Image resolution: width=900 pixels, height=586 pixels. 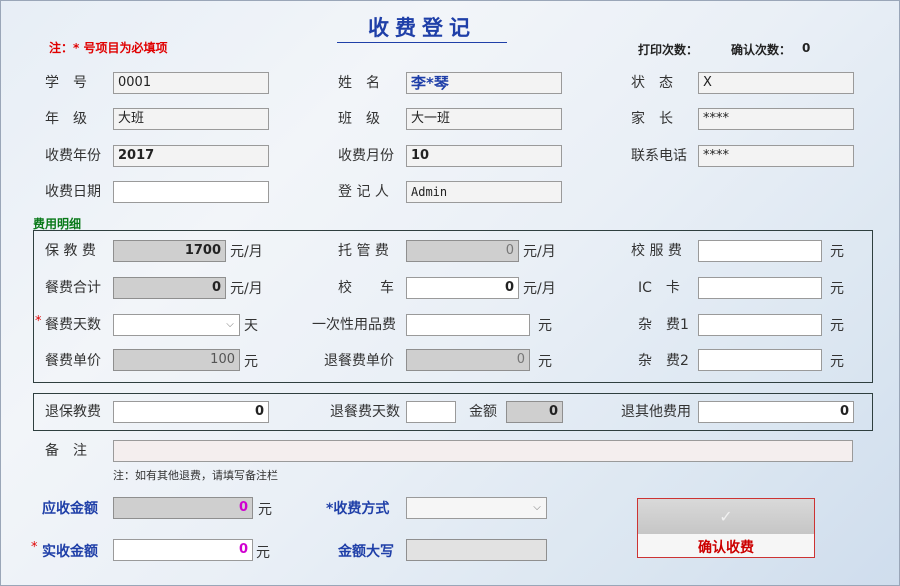 What do you see at coordinates (726, 528) in the screenshot?
I see `confirm-payment-button: ✓ 确认收费` at bounding box center [726, 528].